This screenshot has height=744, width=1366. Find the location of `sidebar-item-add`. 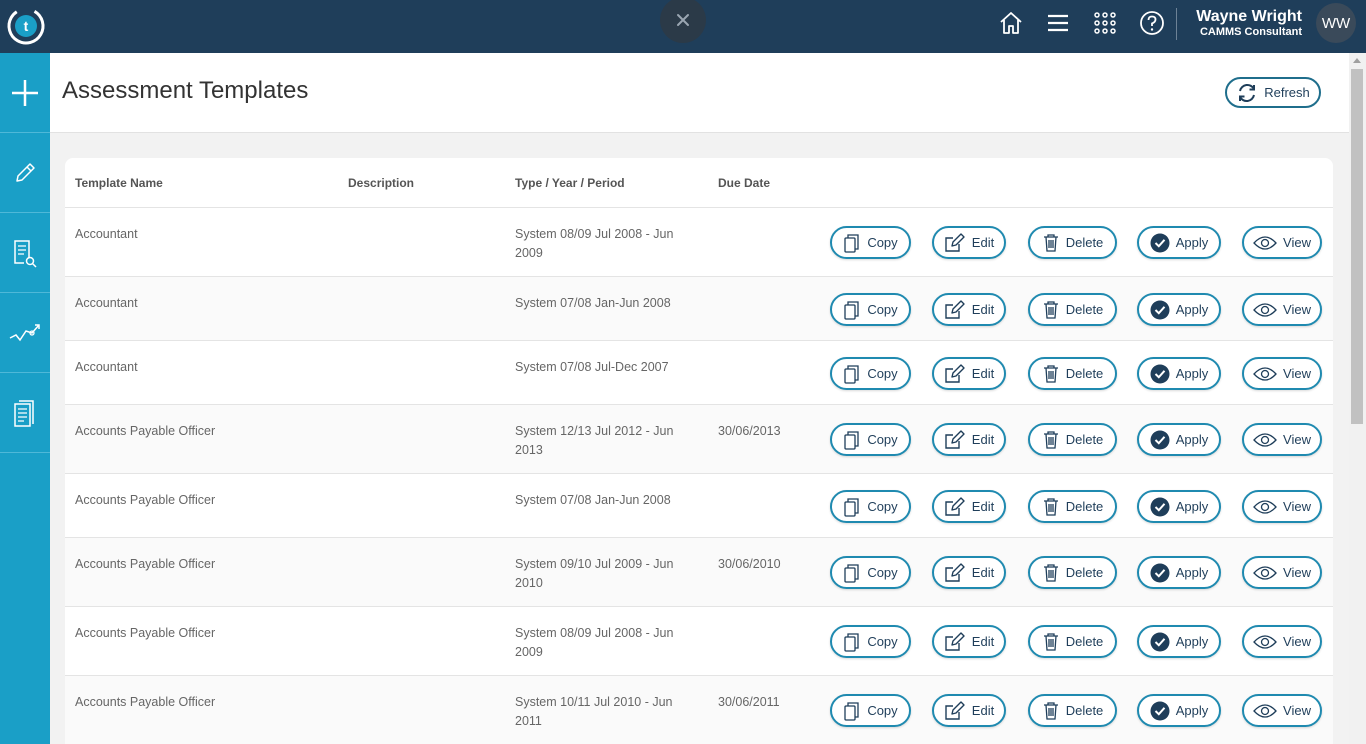

sidebar-item-add is located at coordinates (25, 93).